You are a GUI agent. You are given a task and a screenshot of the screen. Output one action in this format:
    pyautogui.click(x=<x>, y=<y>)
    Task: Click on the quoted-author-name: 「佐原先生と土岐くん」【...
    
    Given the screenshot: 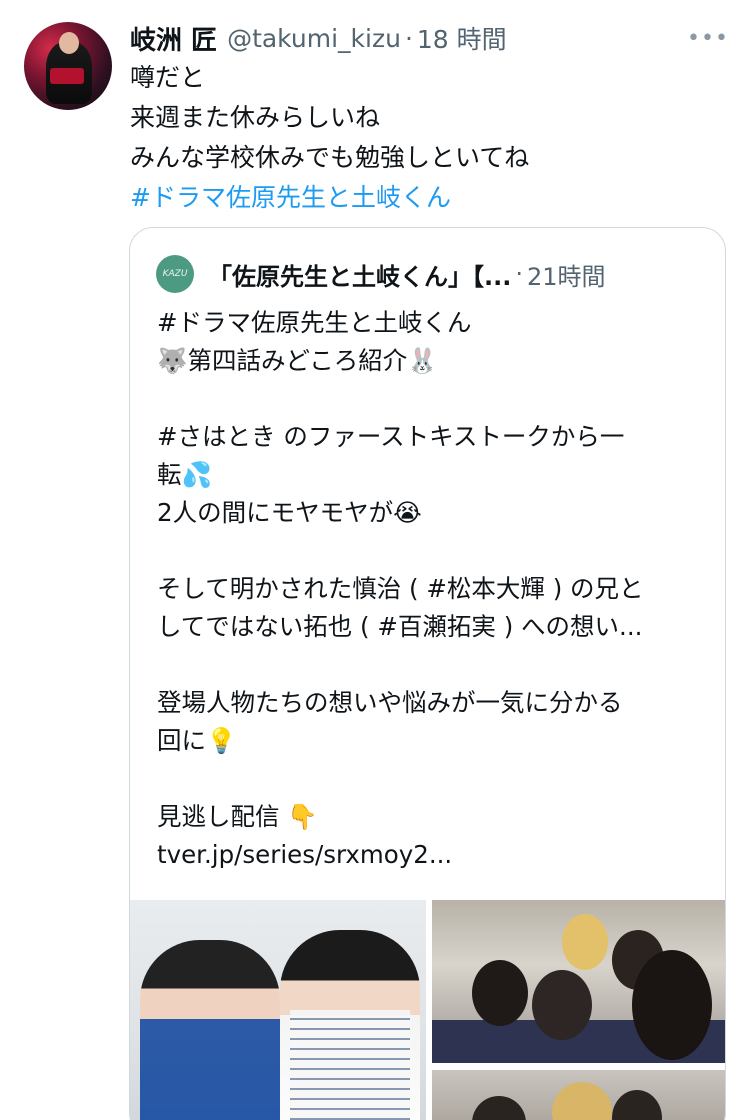 What is the action you would take?
    pyautogui.click(x=359, y=274)
    